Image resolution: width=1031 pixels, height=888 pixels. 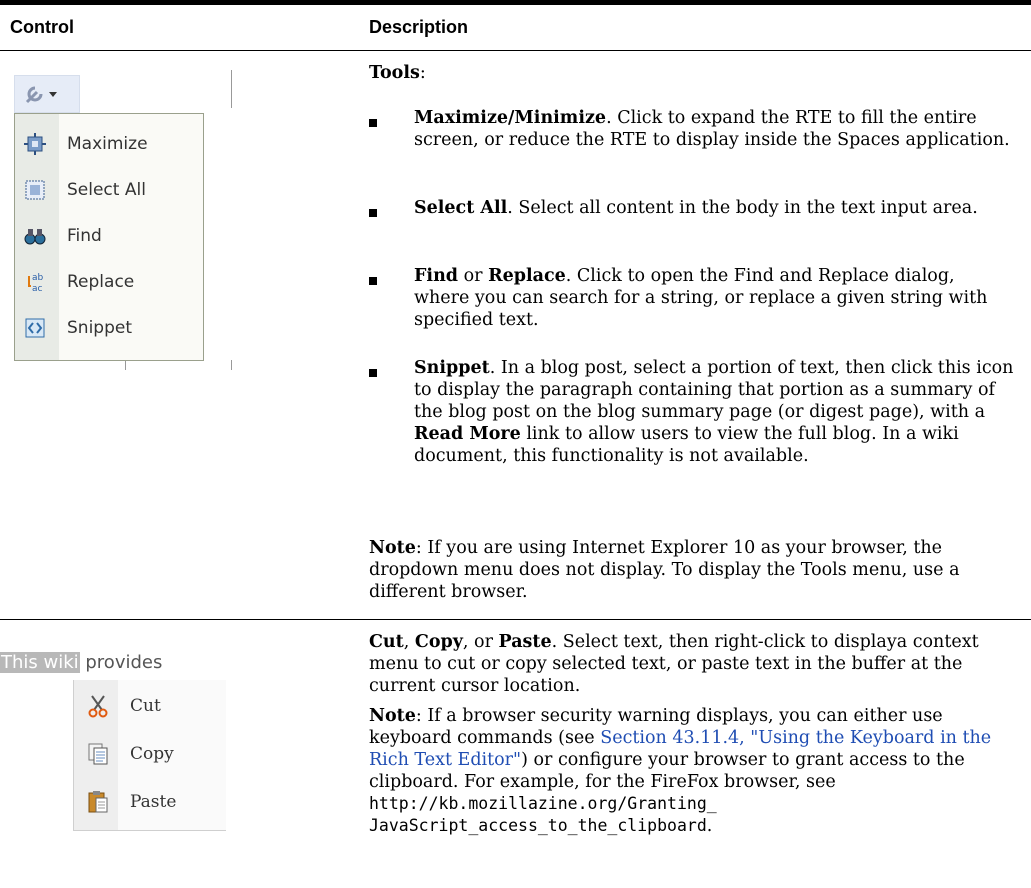 What do you see at coordinates (515, 50) in the screenshot?
I see `header-rule` at bounding box center [515, 50].